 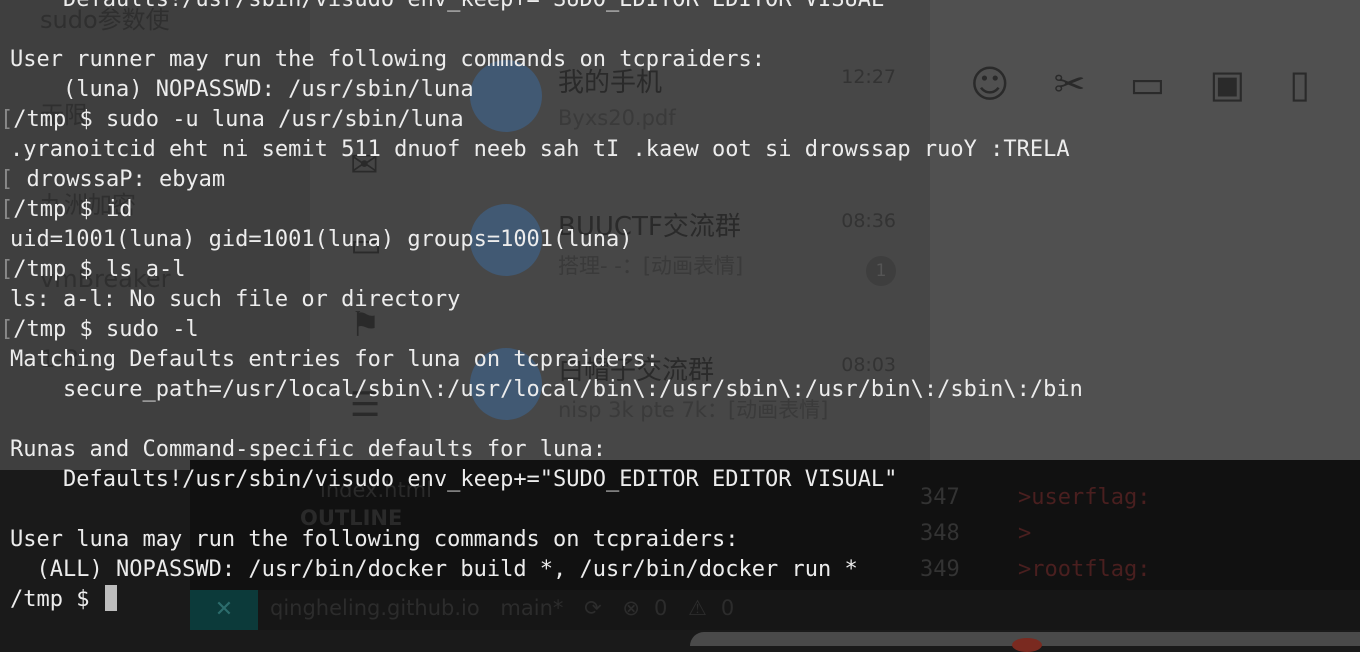 I want to click on terminal-command-line: [/tmp $ sudo -l, so click(x=541, y=330).